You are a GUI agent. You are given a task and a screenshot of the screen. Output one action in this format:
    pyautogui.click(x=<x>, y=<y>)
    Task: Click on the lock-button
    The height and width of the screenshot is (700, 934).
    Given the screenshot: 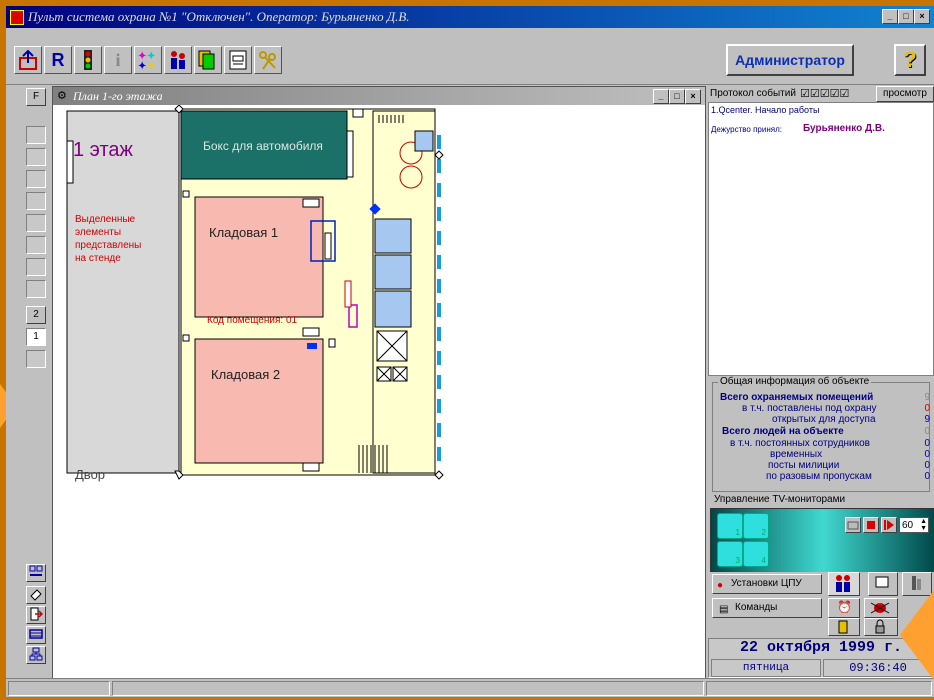 What is the action you would take?
    pyautogui.click(x=881, y=627)
    